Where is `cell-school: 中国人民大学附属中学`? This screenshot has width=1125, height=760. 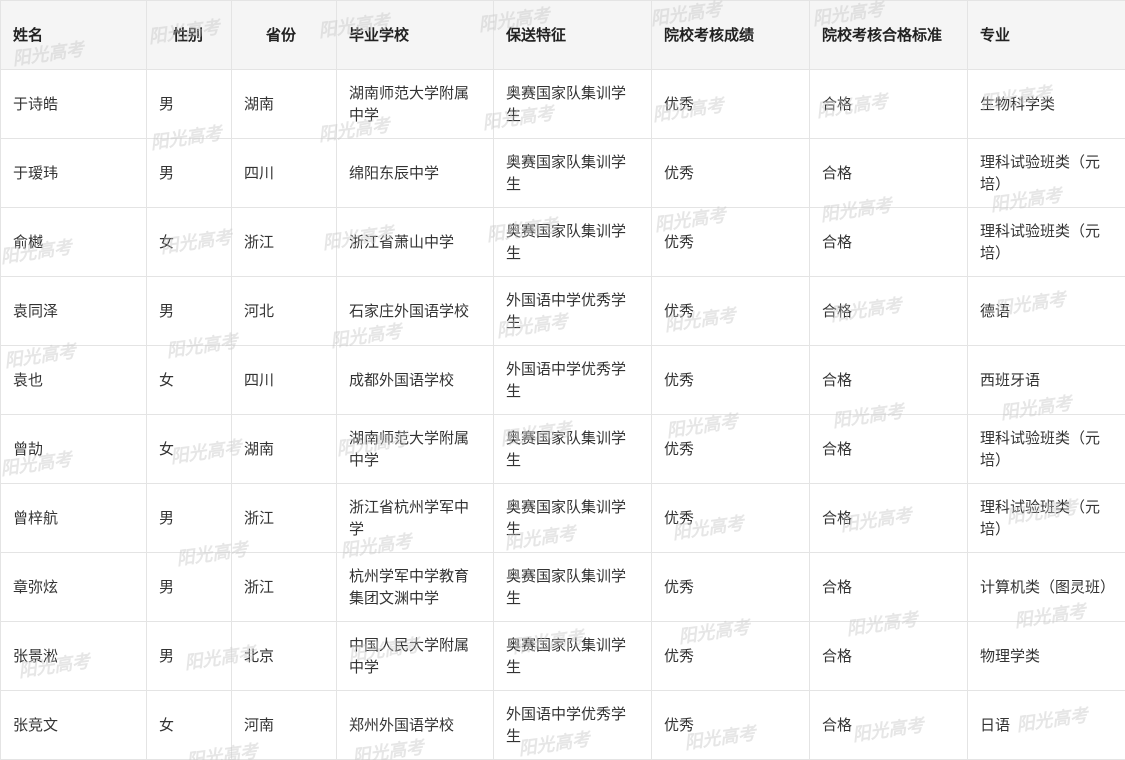
cell-school: 中国人民大学附属中学 is located at coordinates (415, 656).